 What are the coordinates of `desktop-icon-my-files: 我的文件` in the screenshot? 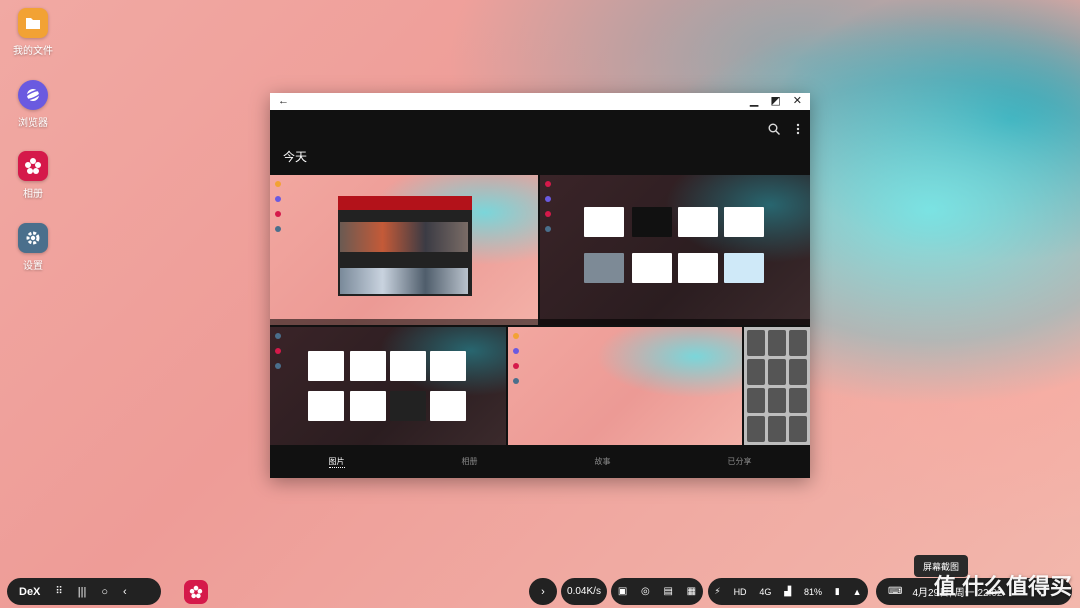 It's located at (33, 32).